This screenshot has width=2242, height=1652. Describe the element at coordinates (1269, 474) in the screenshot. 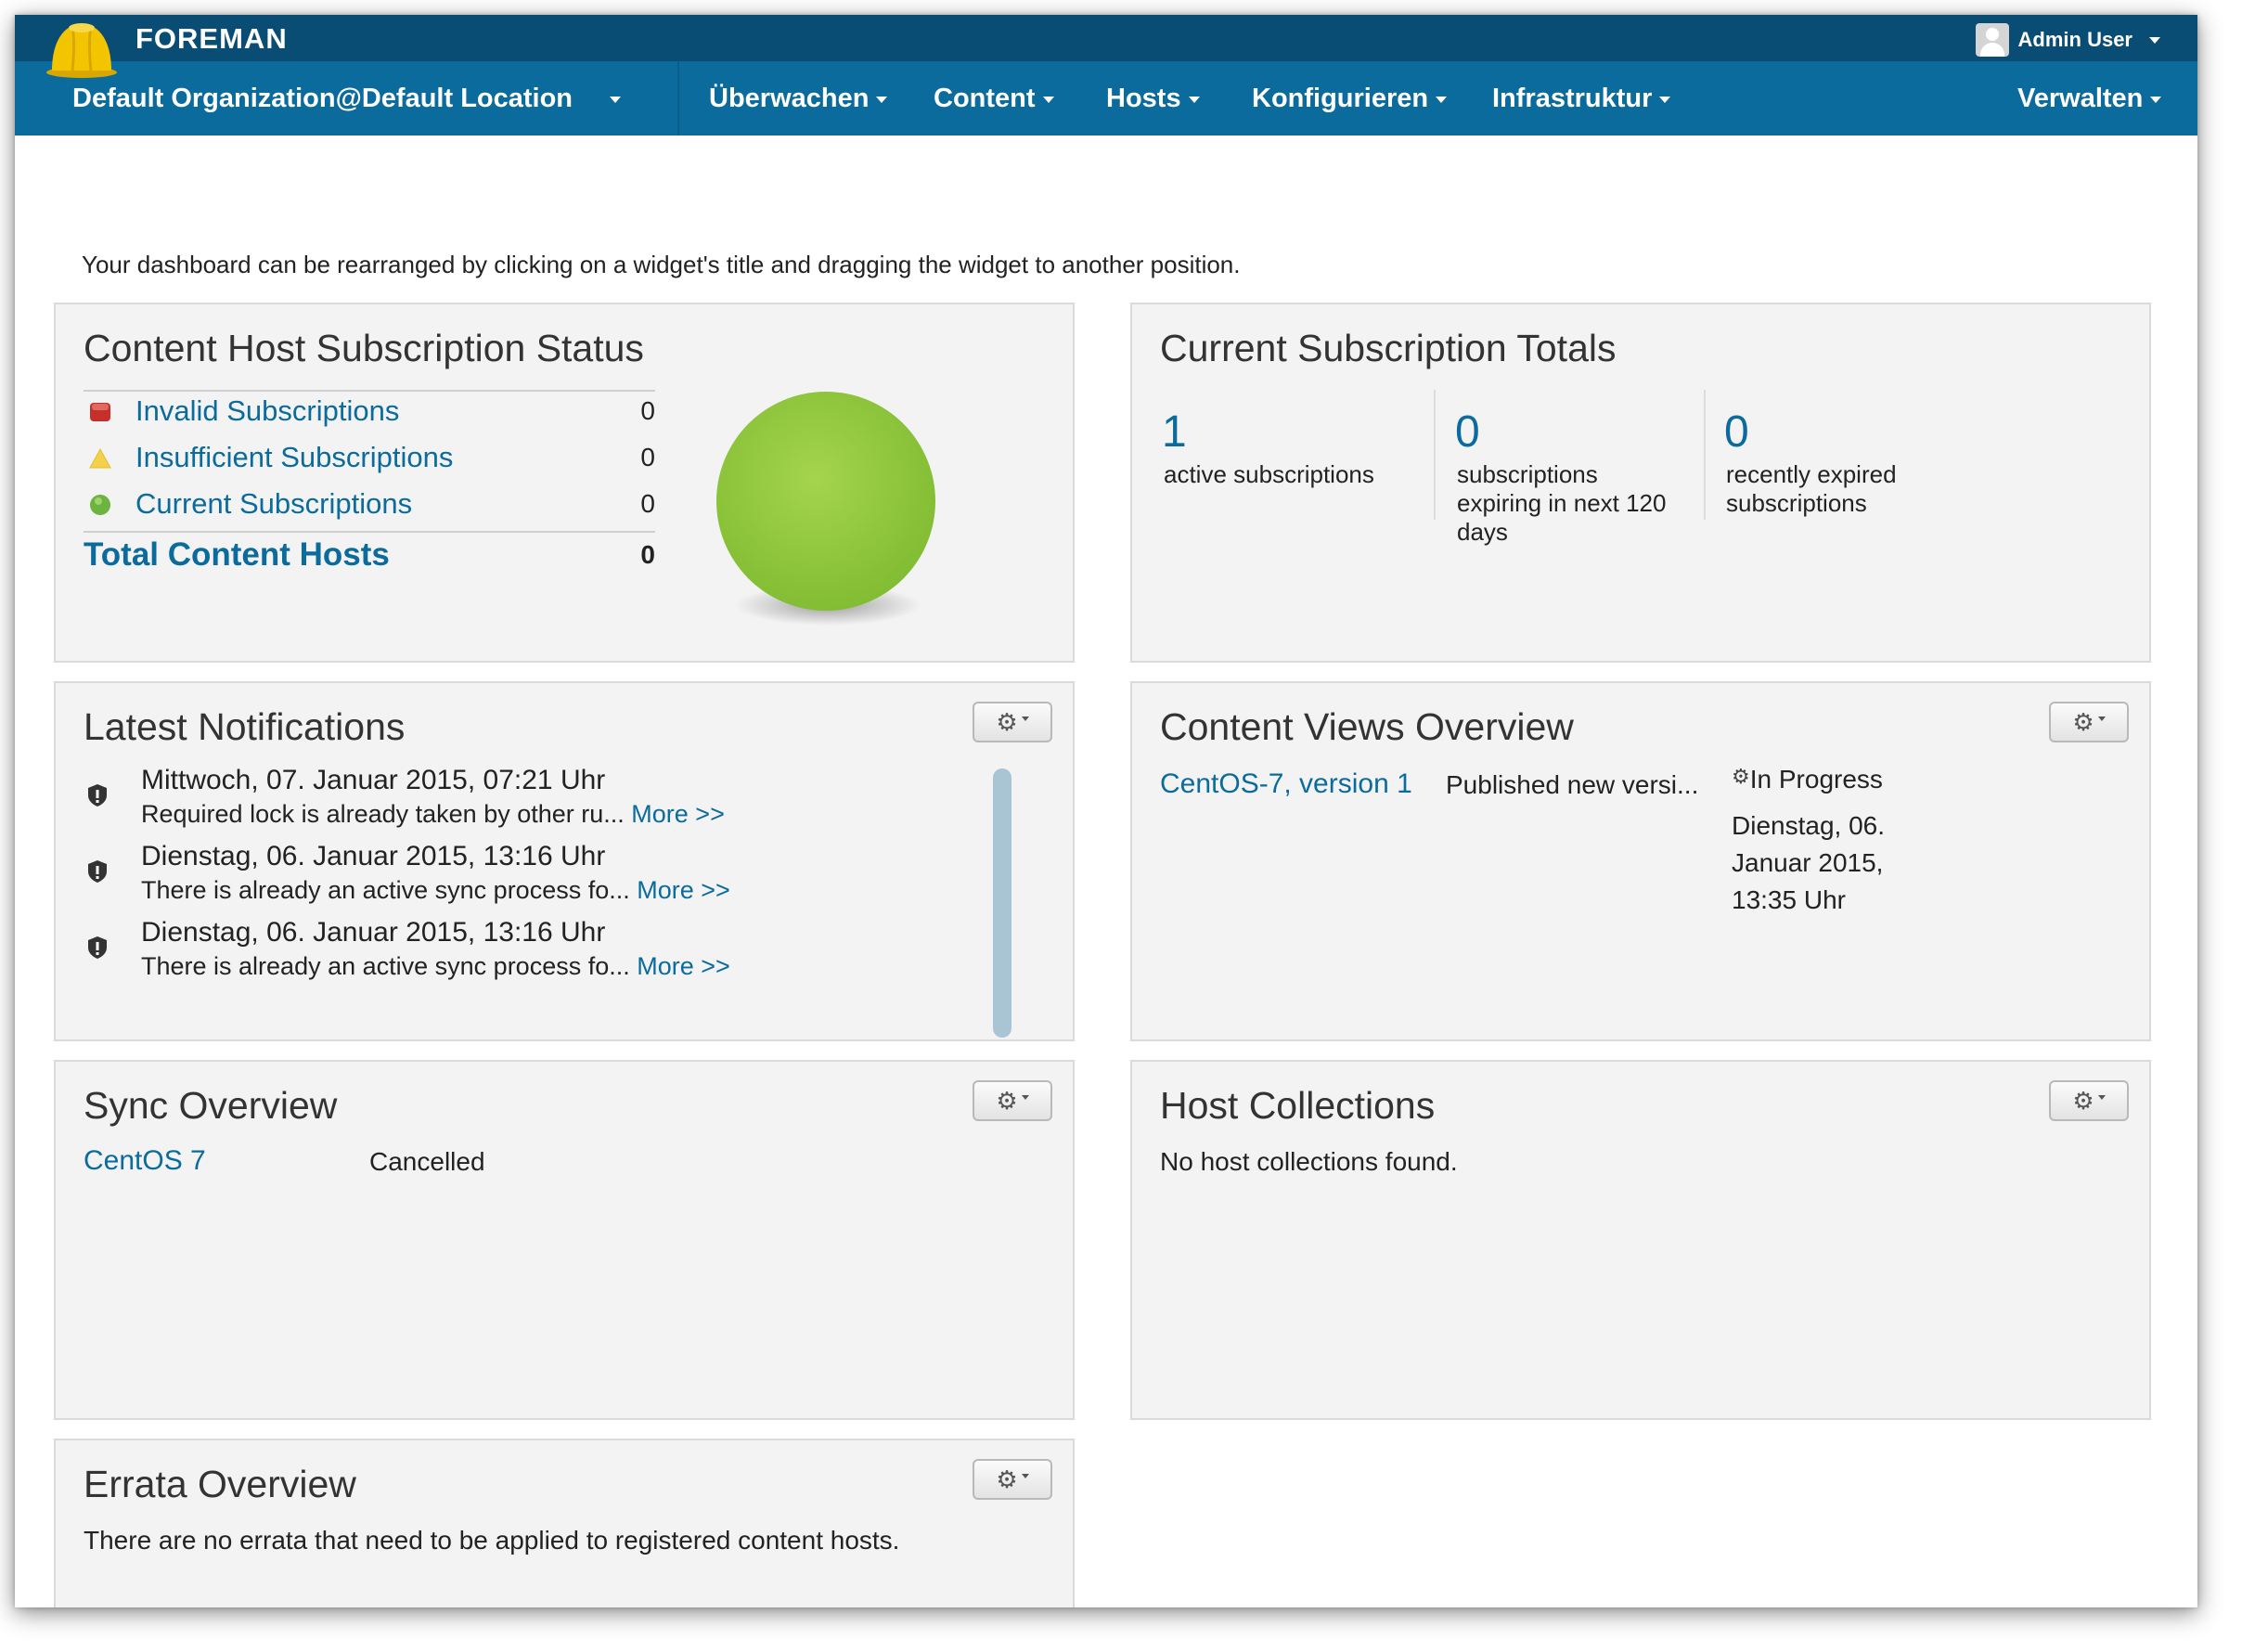

I see `active-subscriptions-label: active subscriptions` at that location.